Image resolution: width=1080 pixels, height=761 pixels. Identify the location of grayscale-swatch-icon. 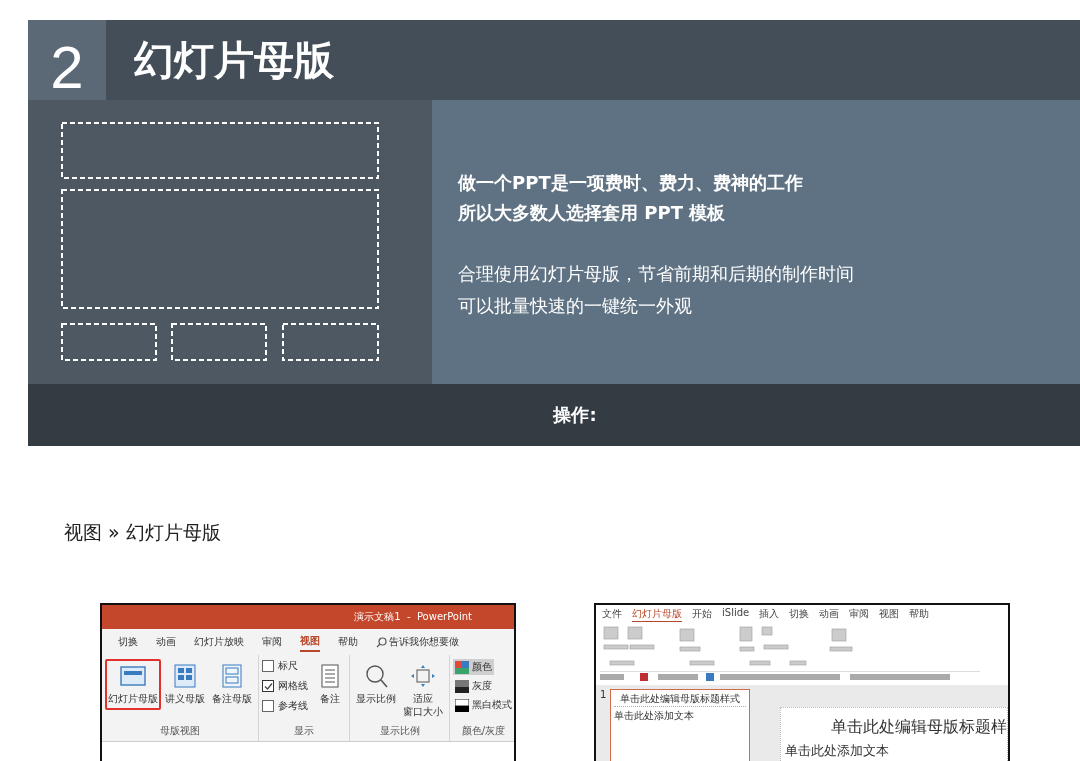
(462, 686).